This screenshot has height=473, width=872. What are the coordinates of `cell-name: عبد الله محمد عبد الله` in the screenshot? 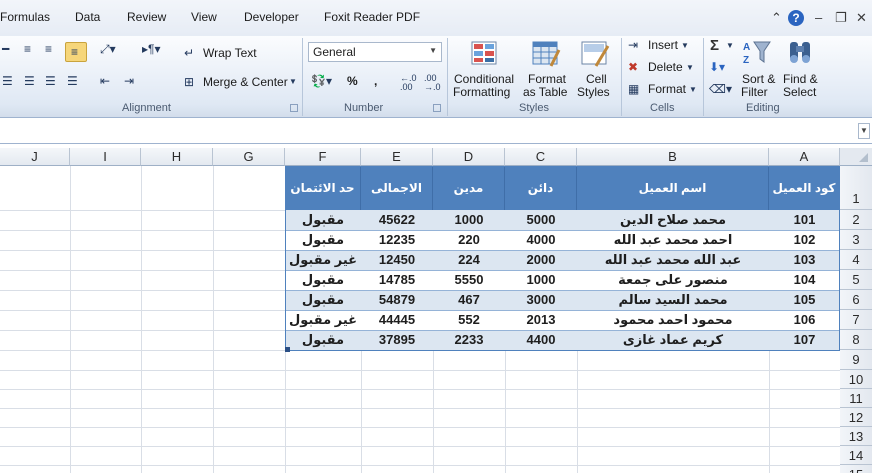 It's located at (673, 260).